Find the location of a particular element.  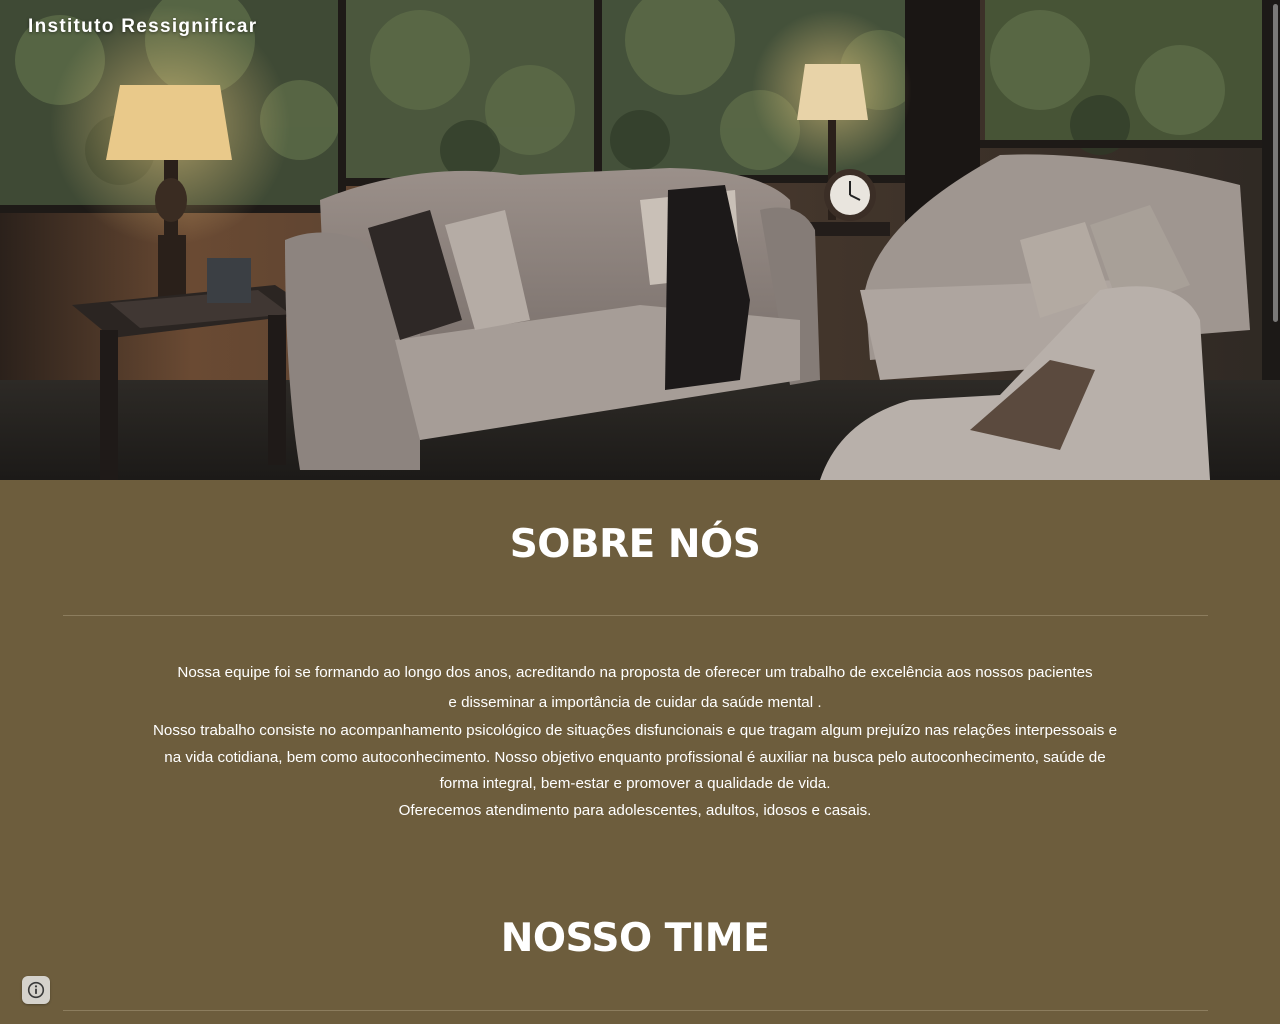

site-title: Instituto Ressignificar is located at coordinates (142, 27).